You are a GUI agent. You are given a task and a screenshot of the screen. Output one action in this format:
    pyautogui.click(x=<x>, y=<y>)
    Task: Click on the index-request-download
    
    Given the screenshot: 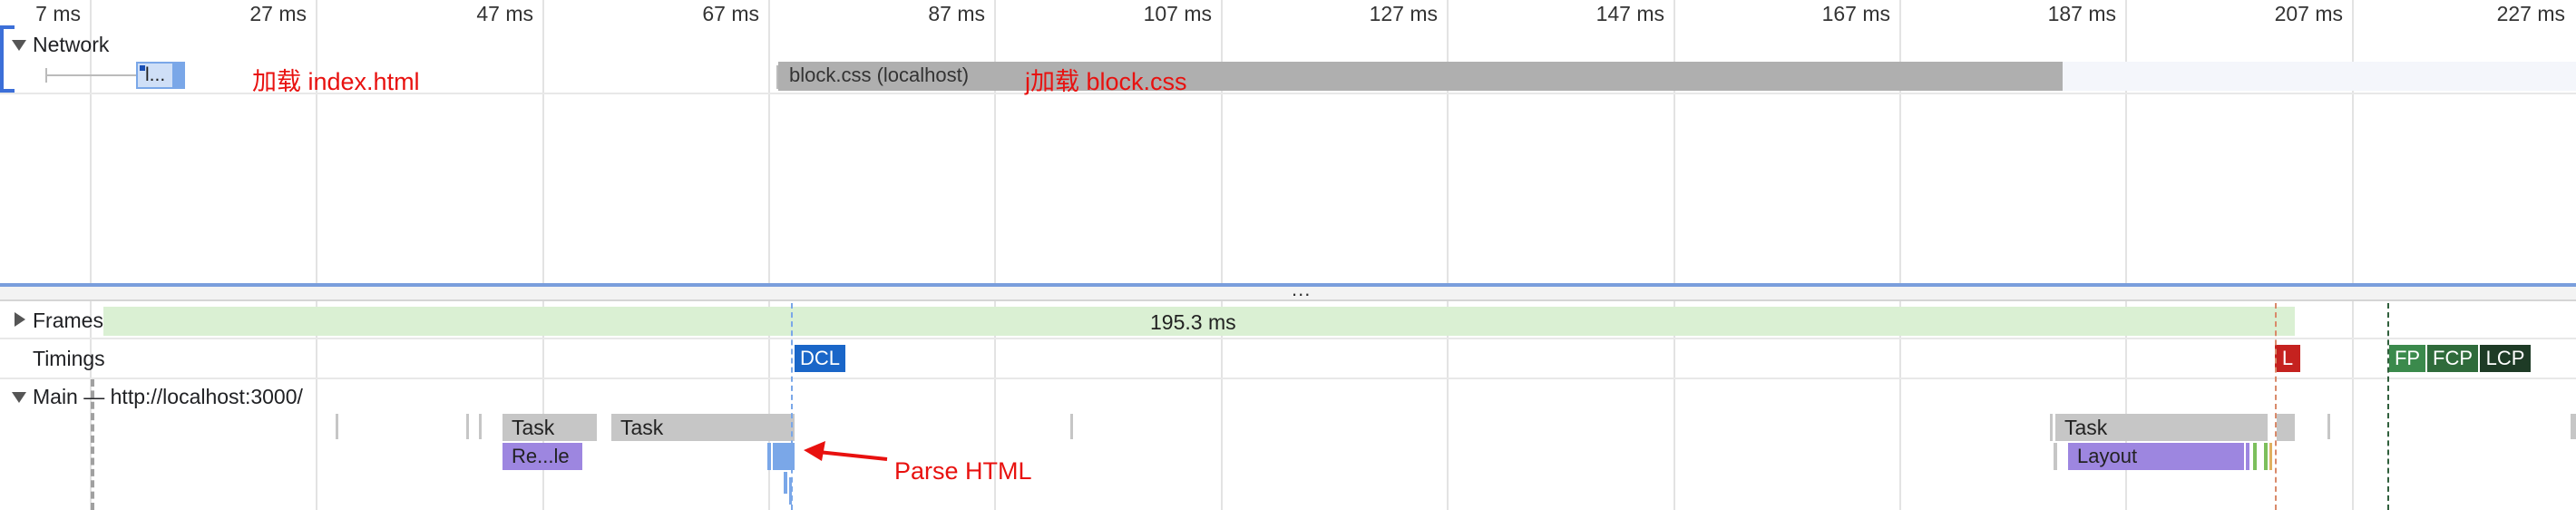 What is the action you would take?
    pyautogui.click(x=178, y=75)
    